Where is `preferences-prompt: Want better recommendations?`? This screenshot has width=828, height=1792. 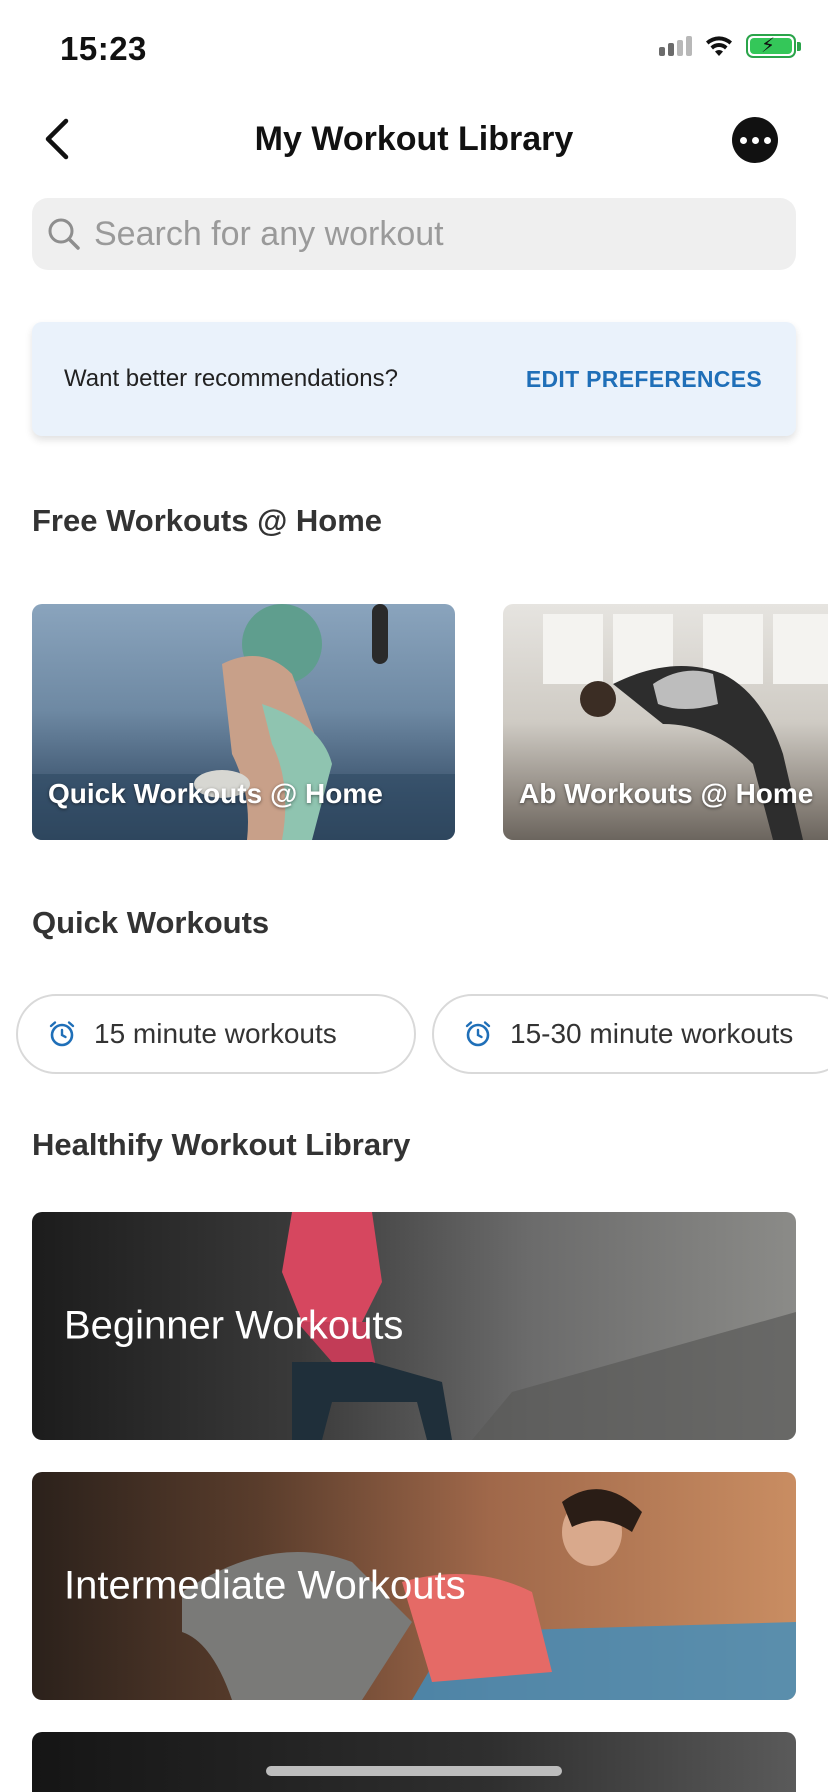
preferences-prompt: Want better recommendations? is located at coordinates (231, 378).